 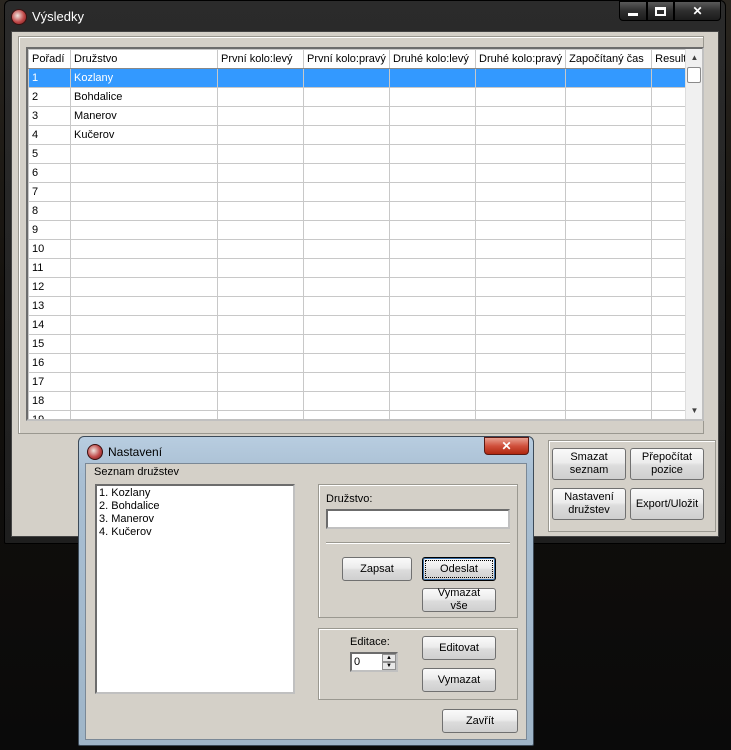 What do you see at coordinates (49, 249) in the screenshot?
I see `rank-cell: 10` at bounding box center [49, 249].